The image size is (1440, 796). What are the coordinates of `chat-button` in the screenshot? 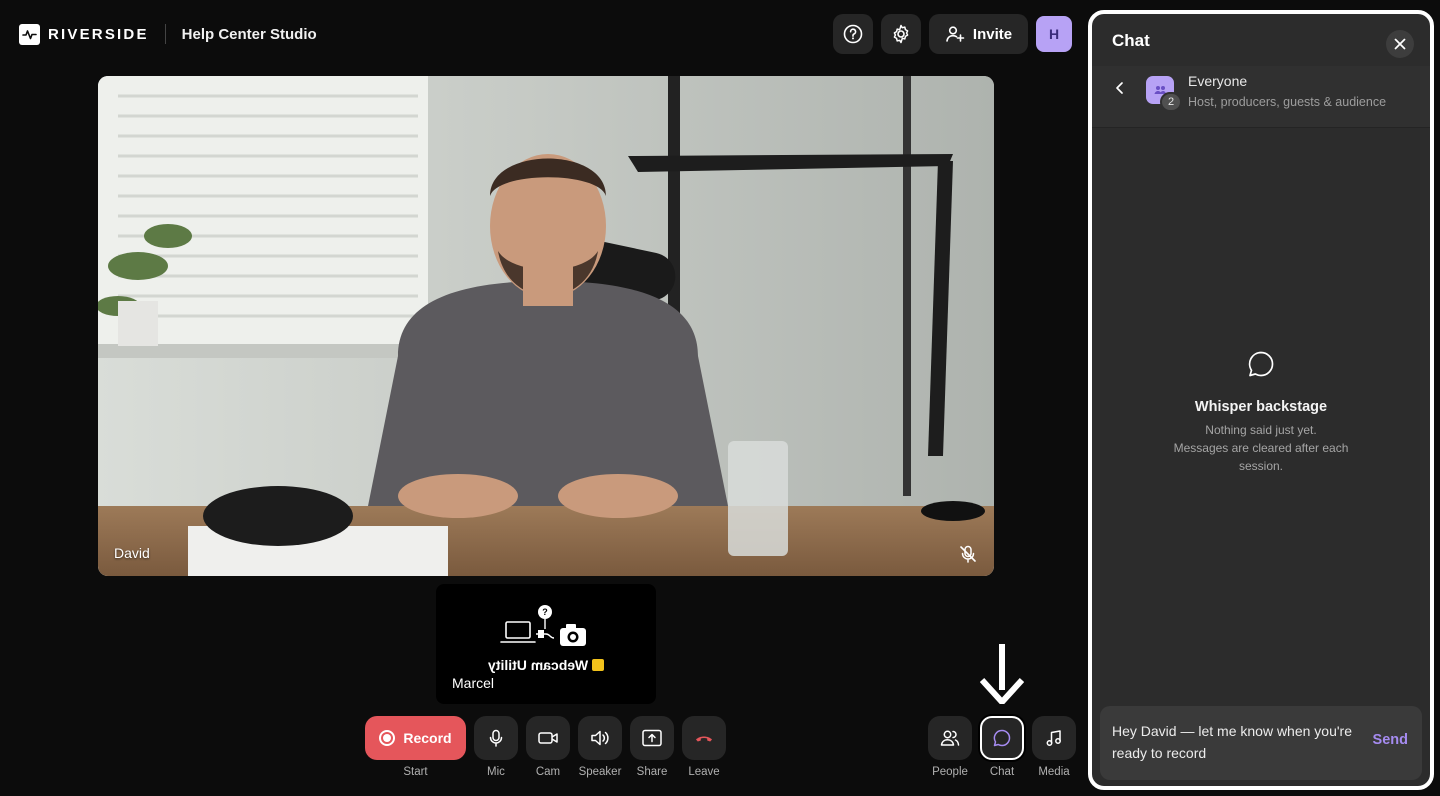 It's located at (1002, 738).